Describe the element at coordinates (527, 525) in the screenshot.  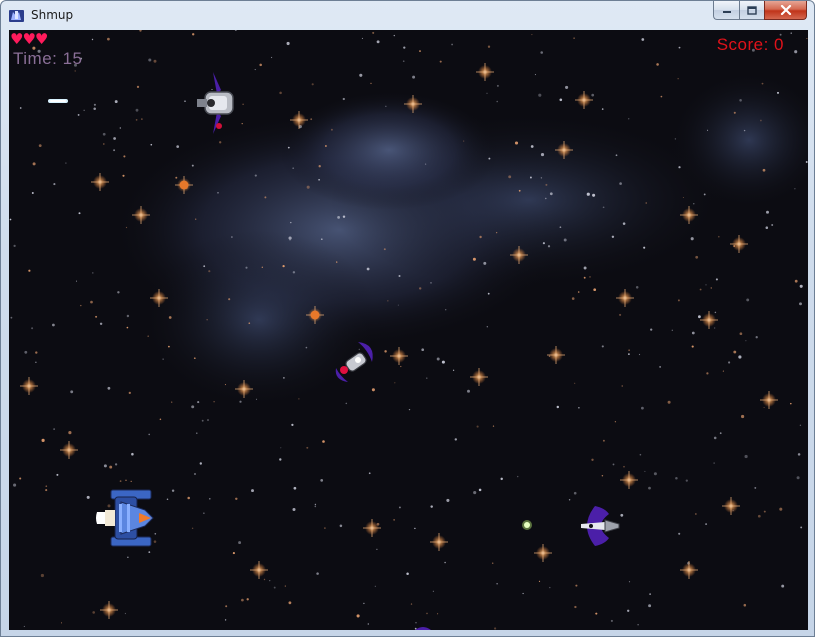
I see `enemy-bullet` at that location.